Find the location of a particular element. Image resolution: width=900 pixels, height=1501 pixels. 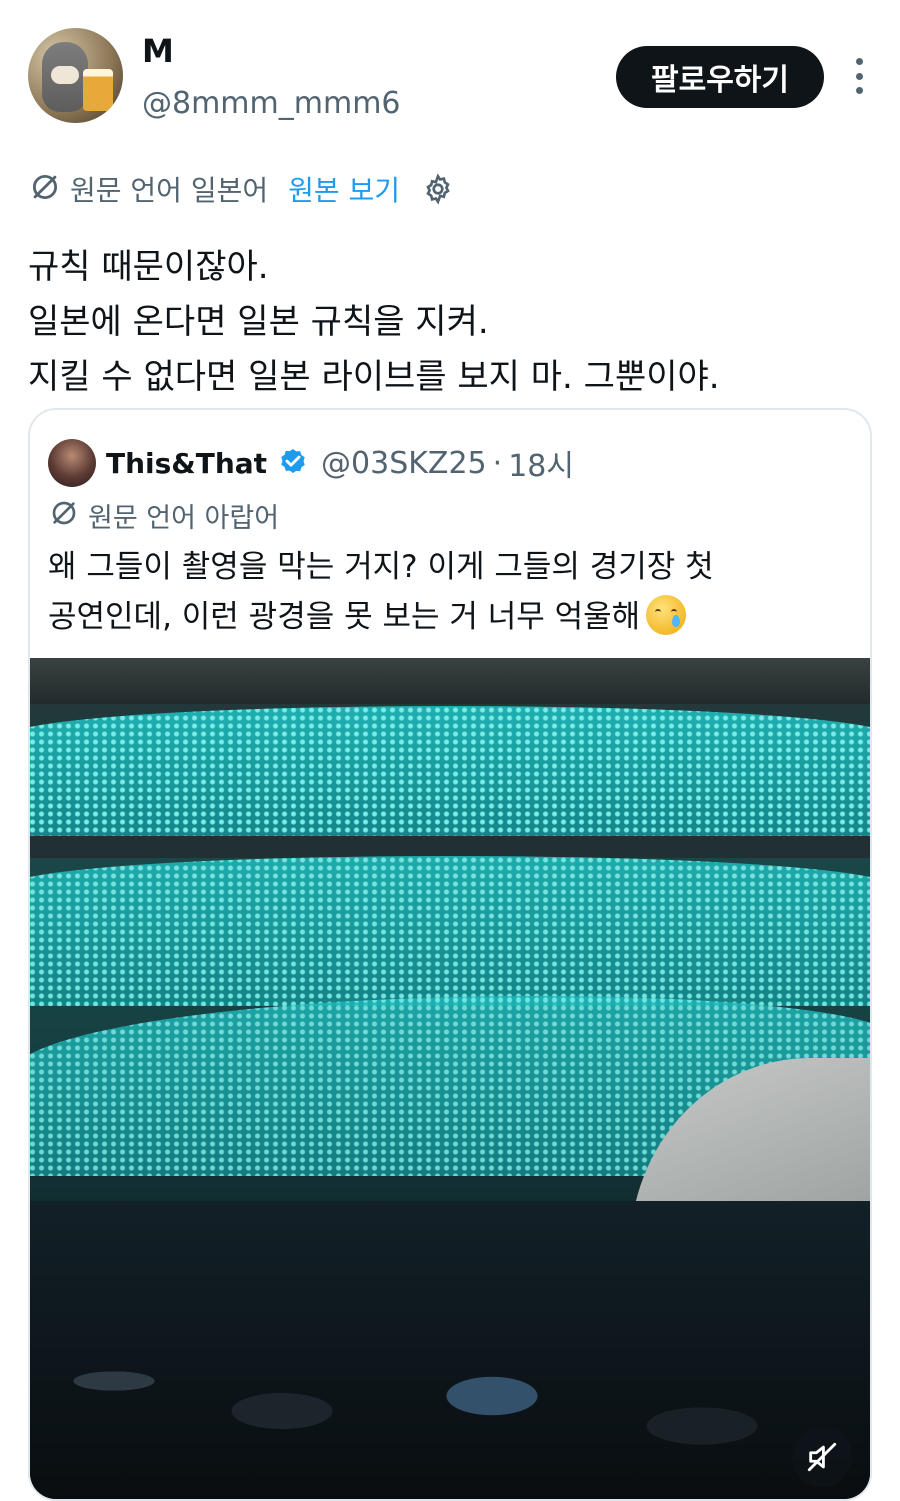

quoted-author-avatar is located at coordinates (72, 463).